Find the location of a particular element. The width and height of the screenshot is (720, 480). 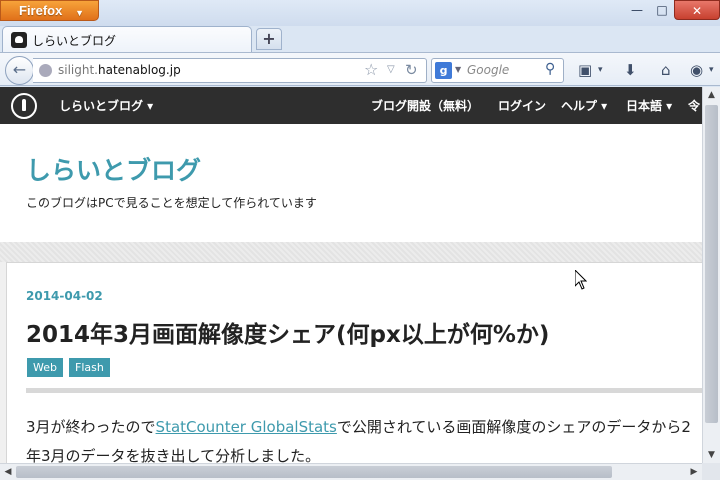

blog-title-link: しらいとブログ is located at coordinates (113, 169).